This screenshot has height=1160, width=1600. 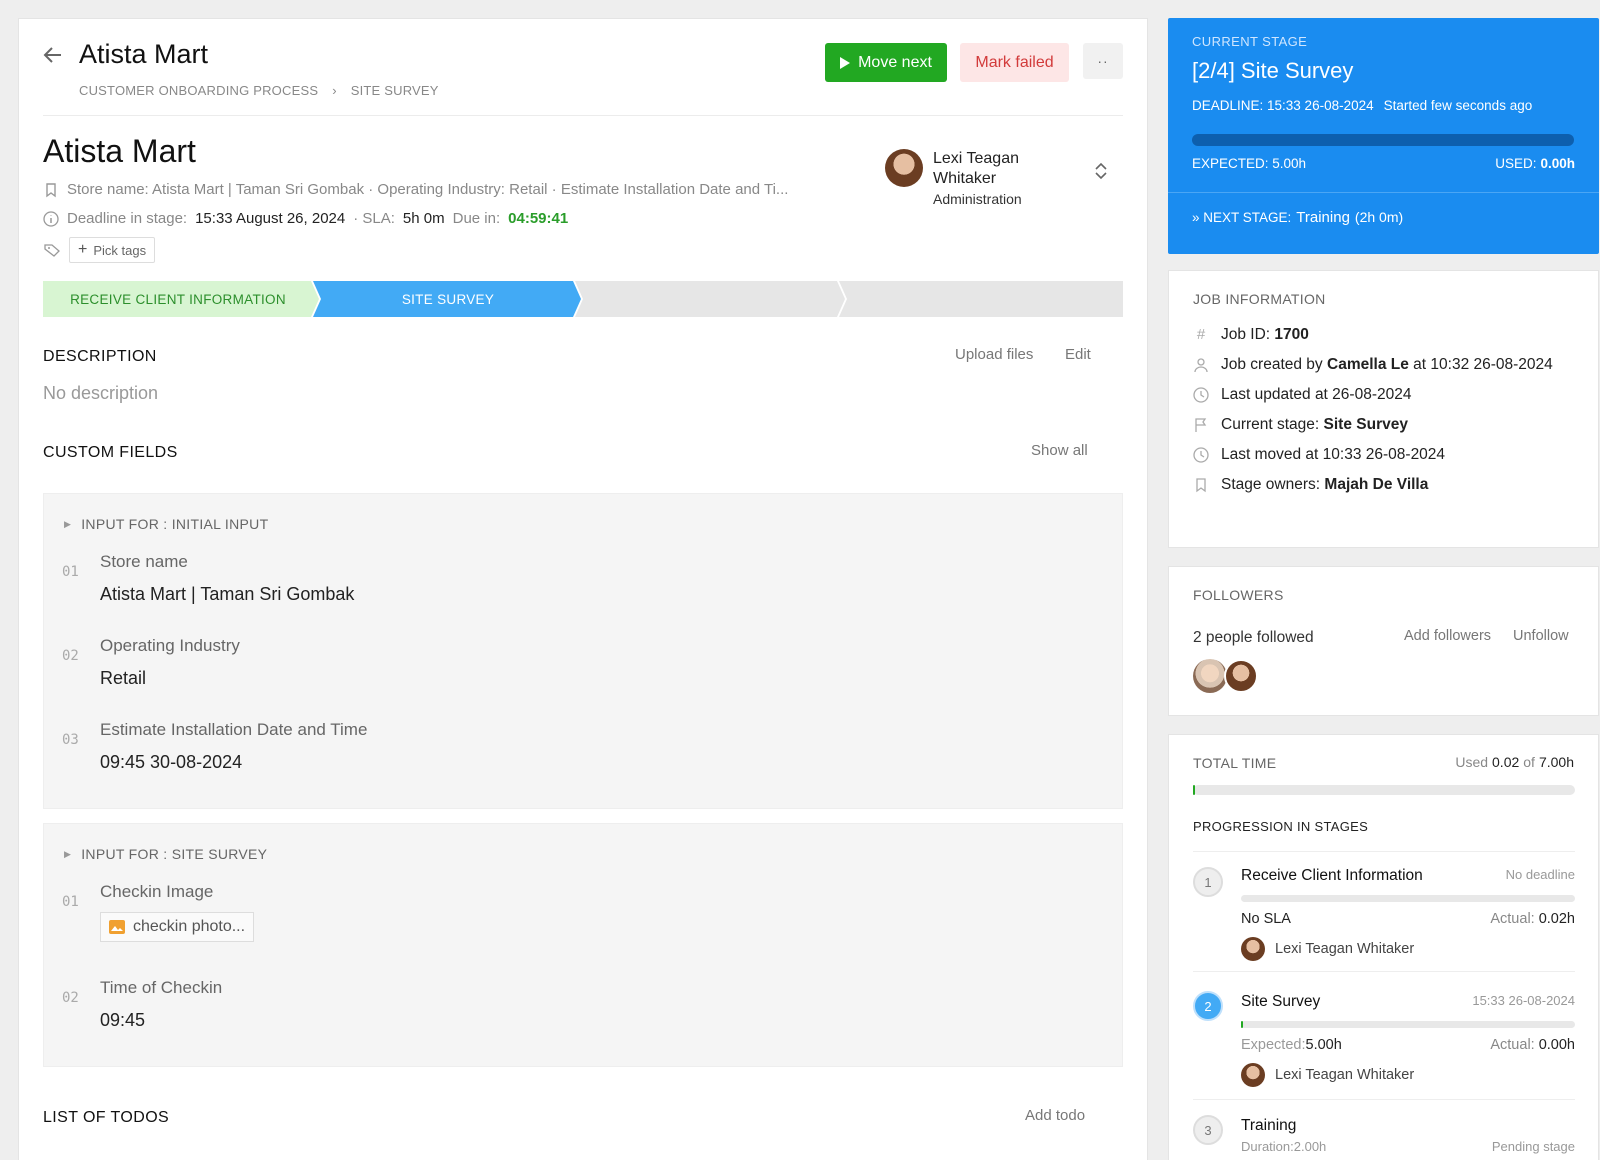 I want to click on progression-divider, so click(x=1384, y=851).